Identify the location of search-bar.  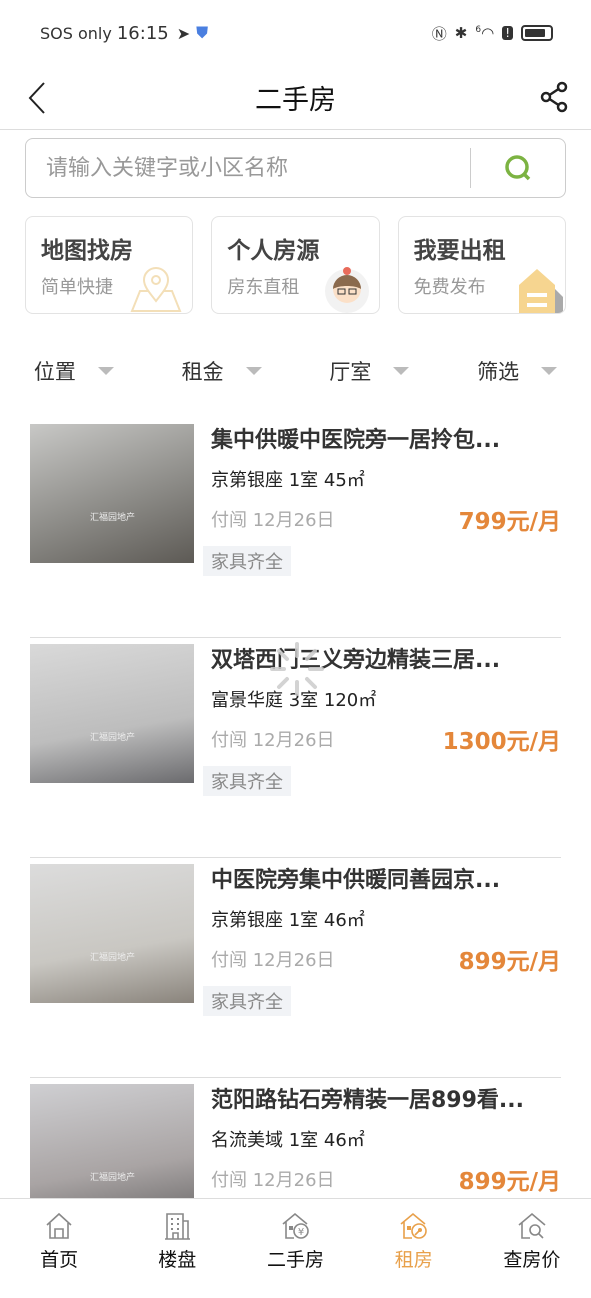
(295, 168).